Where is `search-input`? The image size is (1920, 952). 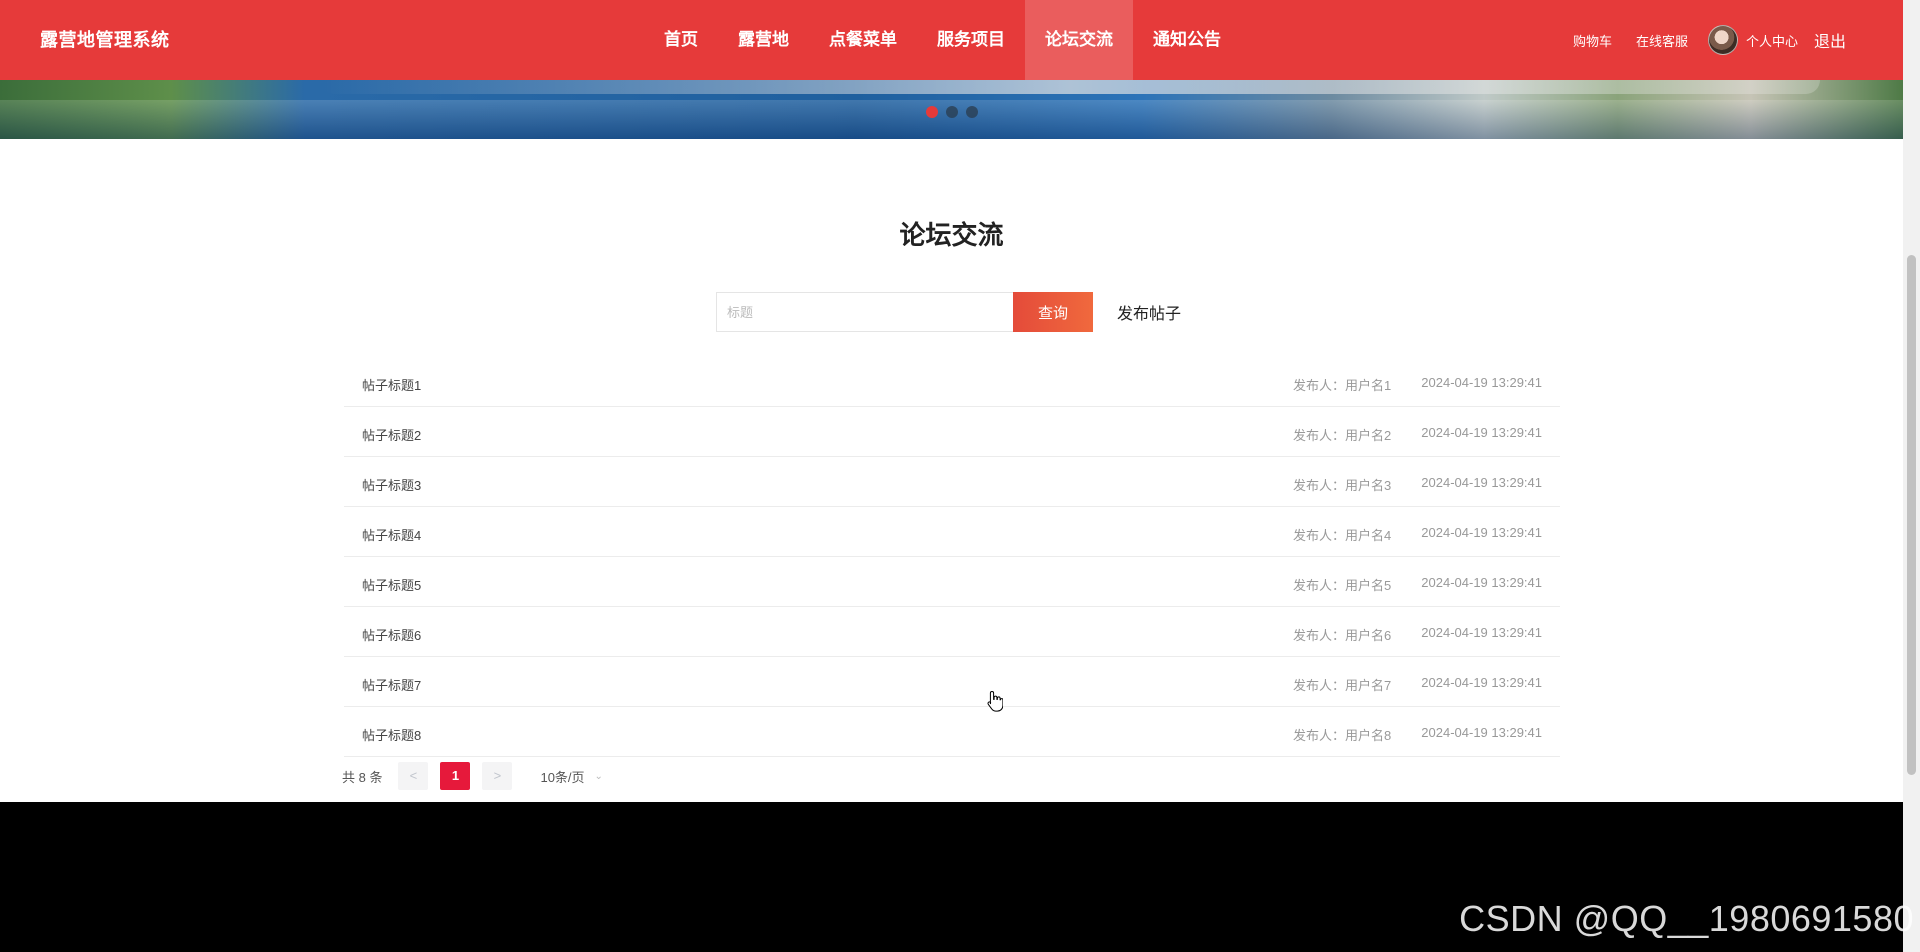
search-input is located at coordinates (864, 312).